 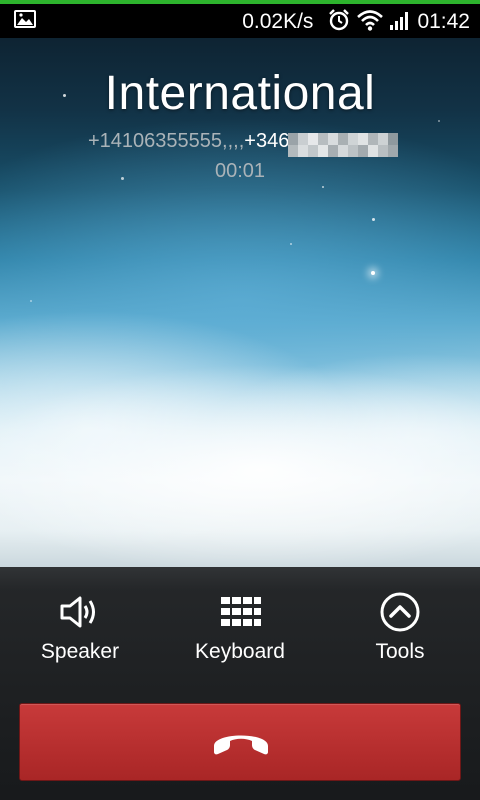 I want to click on wifi-icon, so click(x=370, y=22).